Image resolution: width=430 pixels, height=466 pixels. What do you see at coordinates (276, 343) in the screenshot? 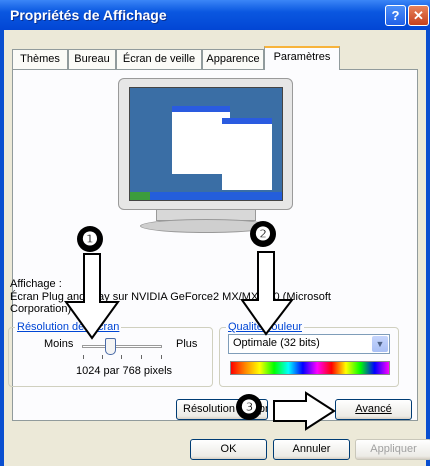
I see `color-quality-selected: Optimale (32 bits)` at bounding box center [276, 343].